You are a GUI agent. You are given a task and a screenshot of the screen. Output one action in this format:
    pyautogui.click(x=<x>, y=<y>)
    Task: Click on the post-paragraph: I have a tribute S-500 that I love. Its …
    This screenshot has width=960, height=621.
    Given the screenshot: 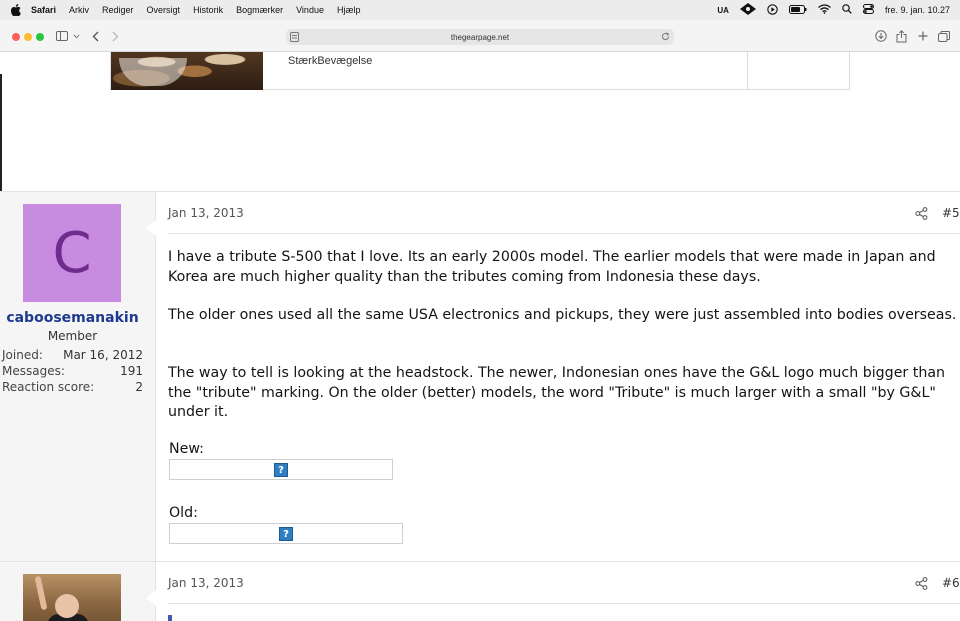 What is the action you would take?
    pyautogui.click(x=552, y=267)
    